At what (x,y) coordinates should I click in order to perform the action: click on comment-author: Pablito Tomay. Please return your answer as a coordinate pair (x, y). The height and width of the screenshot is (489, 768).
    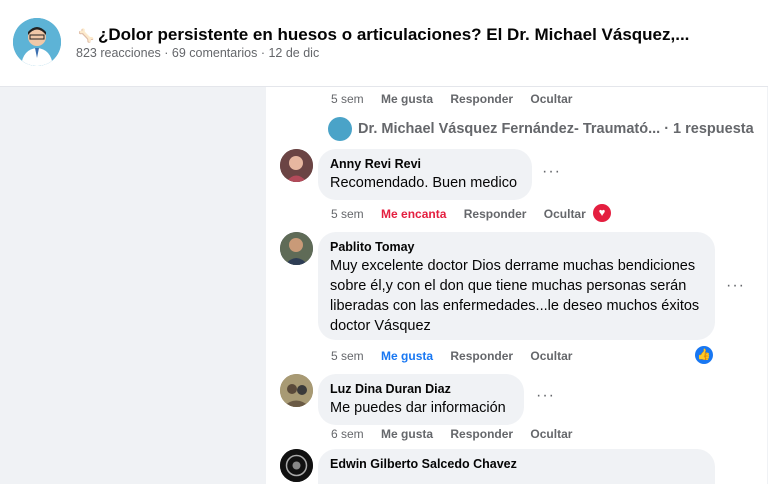
    Looking at the image, I should click on (516, 247).